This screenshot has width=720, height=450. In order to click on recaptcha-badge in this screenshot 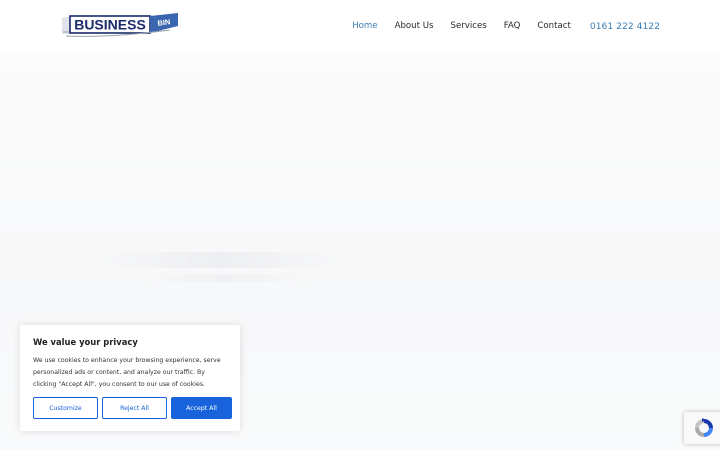, I will do `click(702, 428)`.